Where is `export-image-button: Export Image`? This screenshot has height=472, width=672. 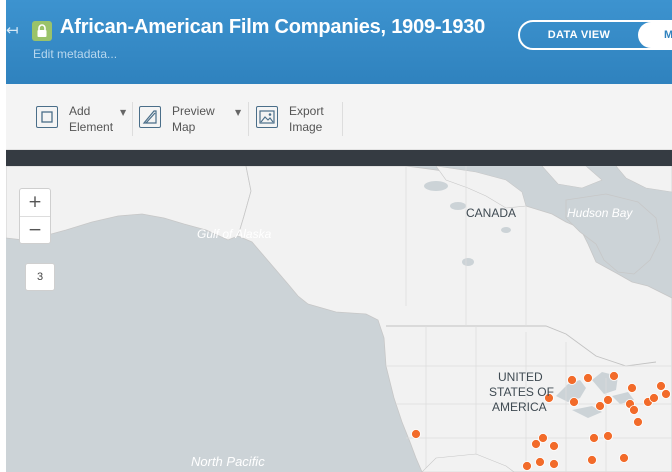 export-image-button: Export Image is located at coordinates (296, 119).